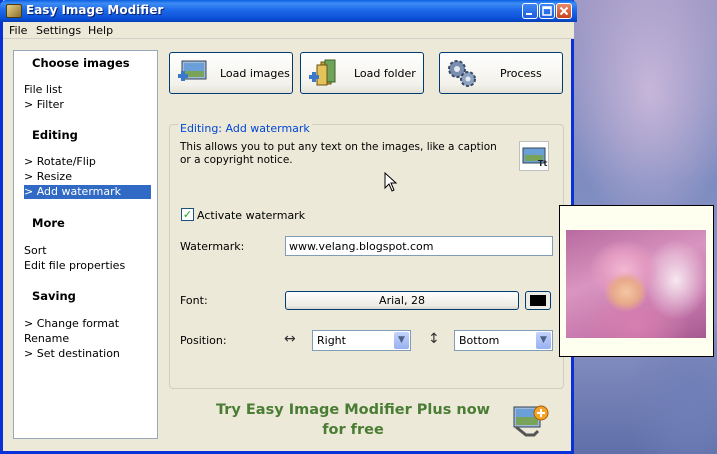 This screenshot has width=717, height=454. What do you see at coordinates (391, 182) in the screenshot?
I see `mouse-cursor-icon` at bounding box center [391, 182].